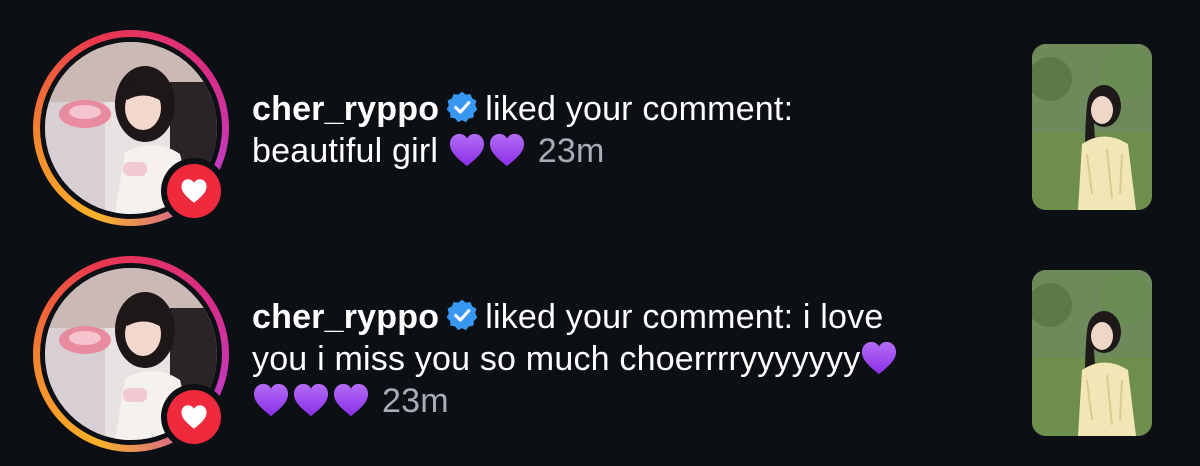  Describe the element at coordinates (684, 317) in the screenshot. I see `notification-action: liked your comment: i love` at that location.